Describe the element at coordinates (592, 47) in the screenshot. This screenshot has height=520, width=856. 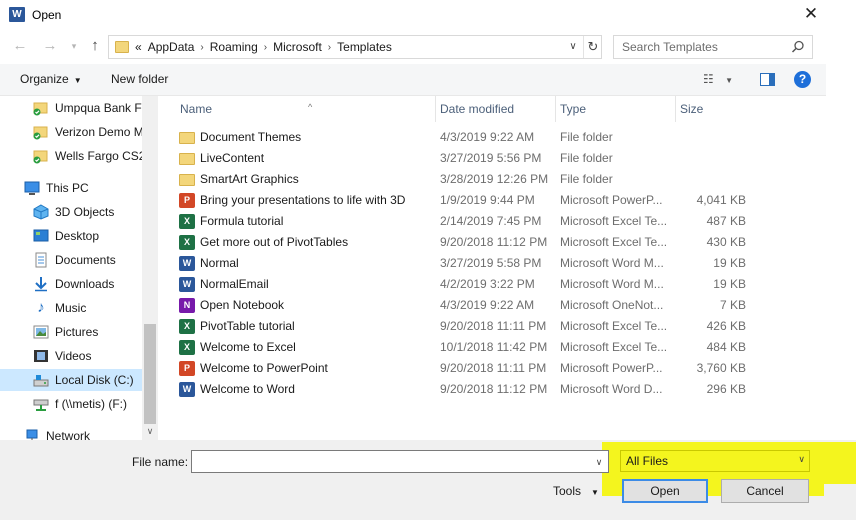
I see `refresh-icon: ↻` at that location.